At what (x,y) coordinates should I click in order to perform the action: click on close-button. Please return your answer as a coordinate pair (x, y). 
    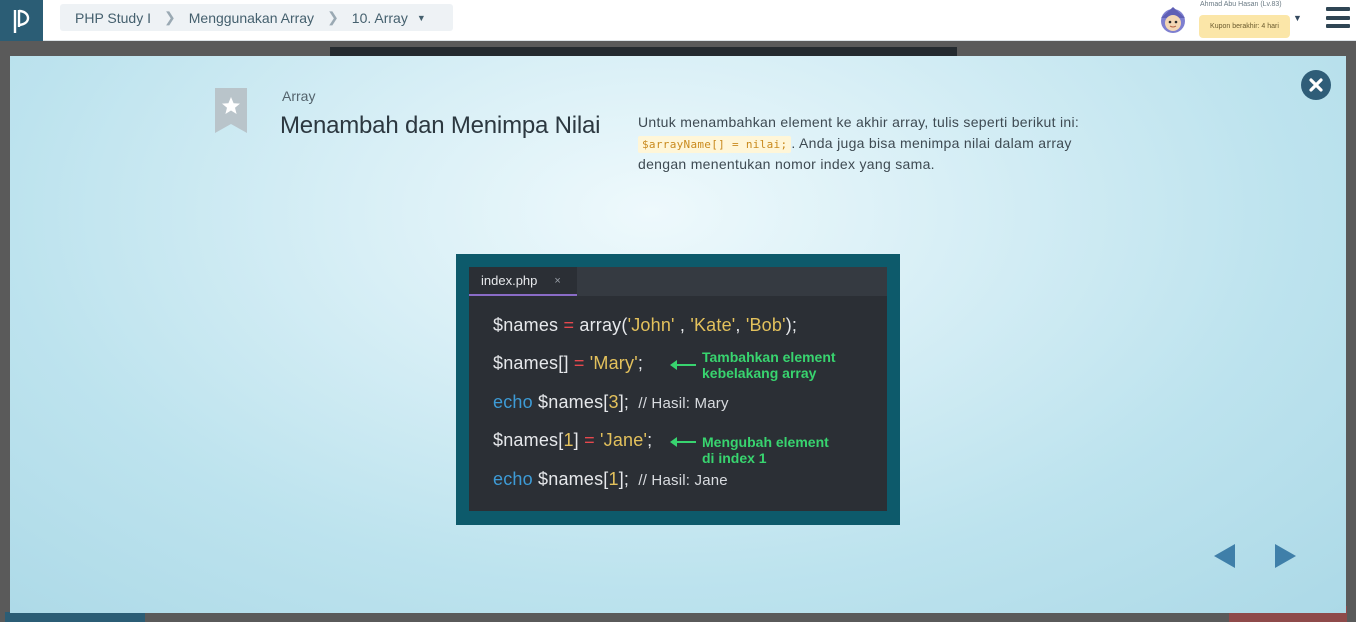
    Looking at the image, I should click on (1316, 85).